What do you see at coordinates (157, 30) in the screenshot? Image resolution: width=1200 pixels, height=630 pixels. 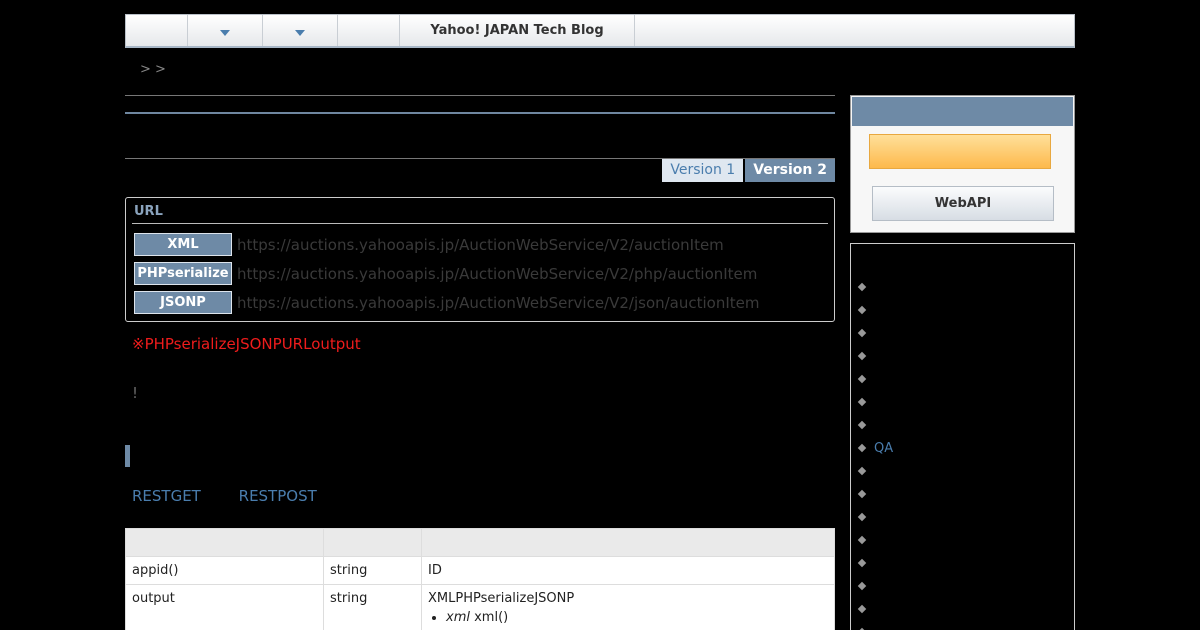 I see `nav-tab-home` at bounding box center [157, 30].